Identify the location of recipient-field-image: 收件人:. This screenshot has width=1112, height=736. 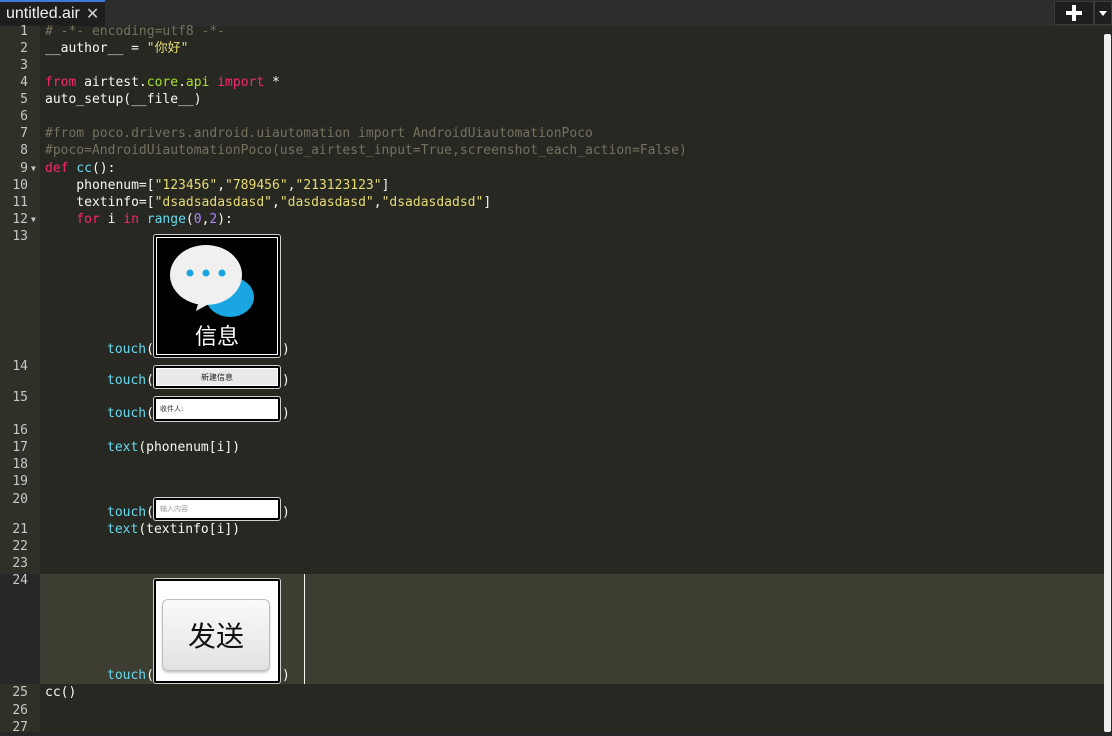
(217, 409).